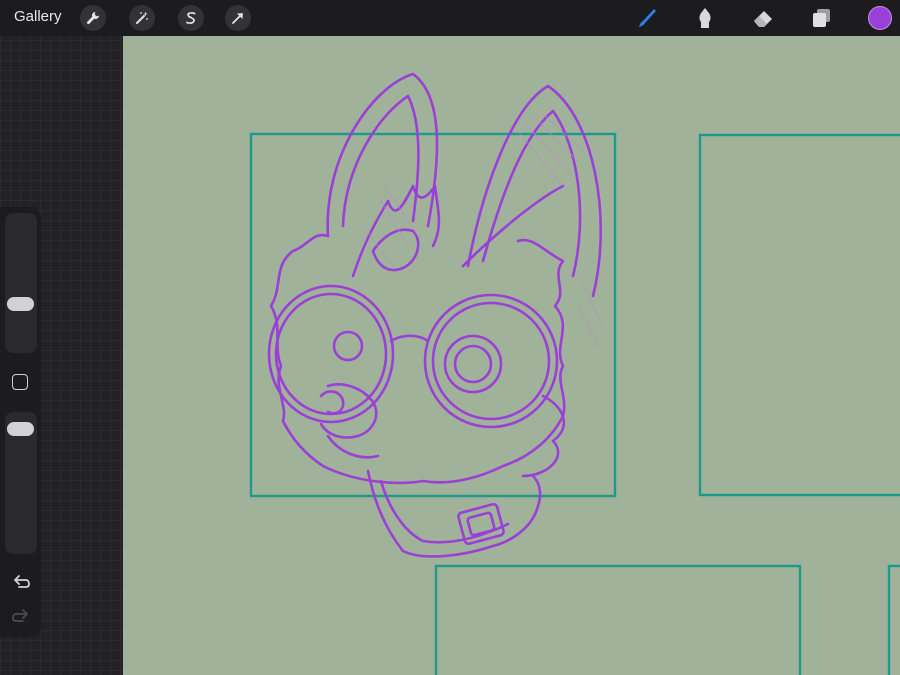  What do you see at coordinates (880, 18) in the screenshot?
I see `color-picker-button` at bounding box center [880, 18].